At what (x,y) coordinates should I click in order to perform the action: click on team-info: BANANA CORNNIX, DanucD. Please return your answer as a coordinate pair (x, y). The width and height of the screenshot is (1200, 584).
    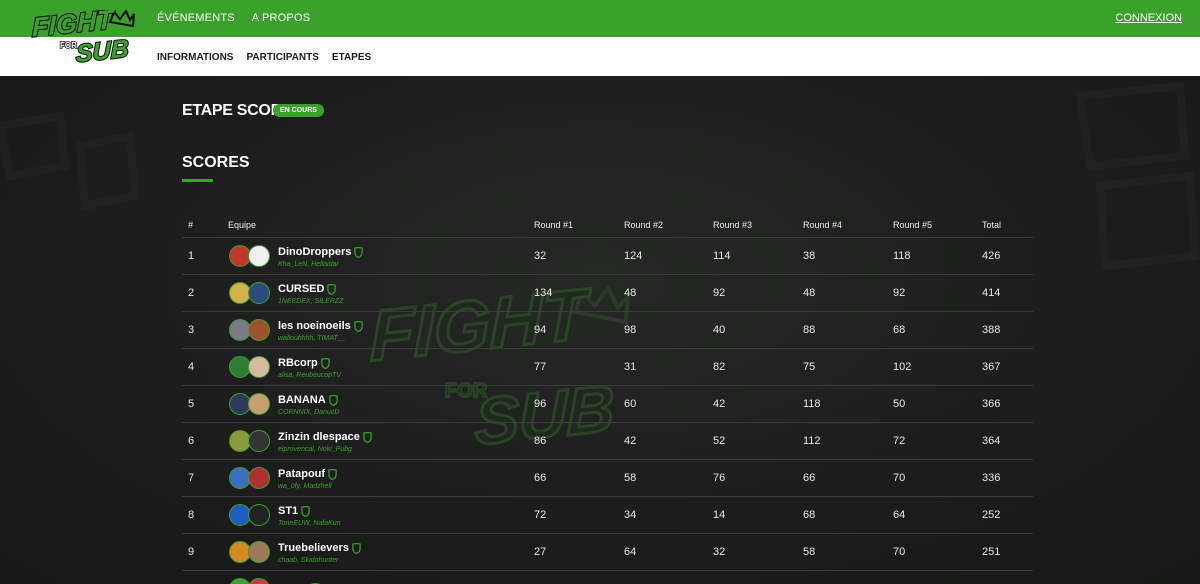
    Looking at the image, I should click on (308, 405).